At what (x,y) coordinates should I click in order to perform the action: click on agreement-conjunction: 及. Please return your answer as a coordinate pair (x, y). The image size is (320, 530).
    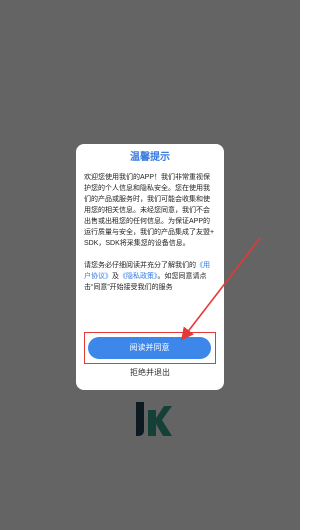
    Looking at the image, I should click on (115, 276).